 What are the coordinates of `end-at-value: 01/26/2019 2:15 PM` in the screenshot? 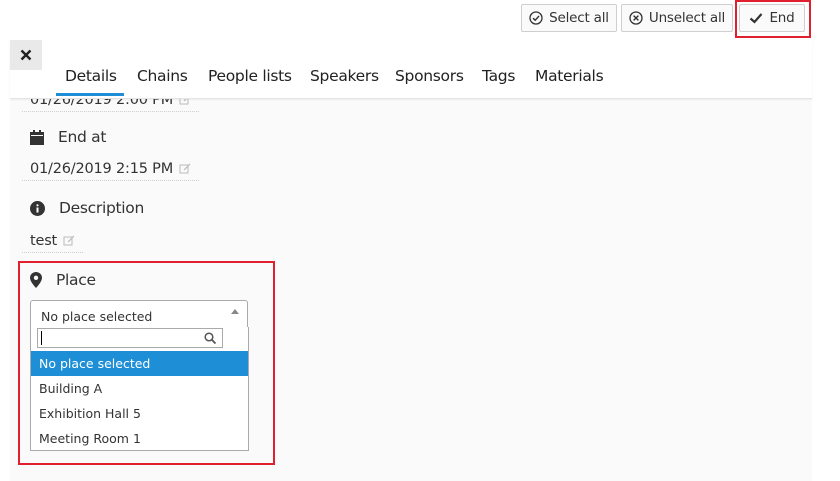 It's located at (111, 171).